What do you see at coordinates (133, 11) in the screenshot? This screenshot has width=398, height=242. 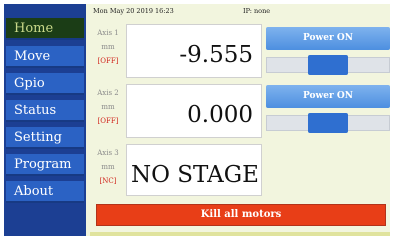 I see `status-datetime: Mon May 20 2019 16:23` at bounding box center [133, 11].